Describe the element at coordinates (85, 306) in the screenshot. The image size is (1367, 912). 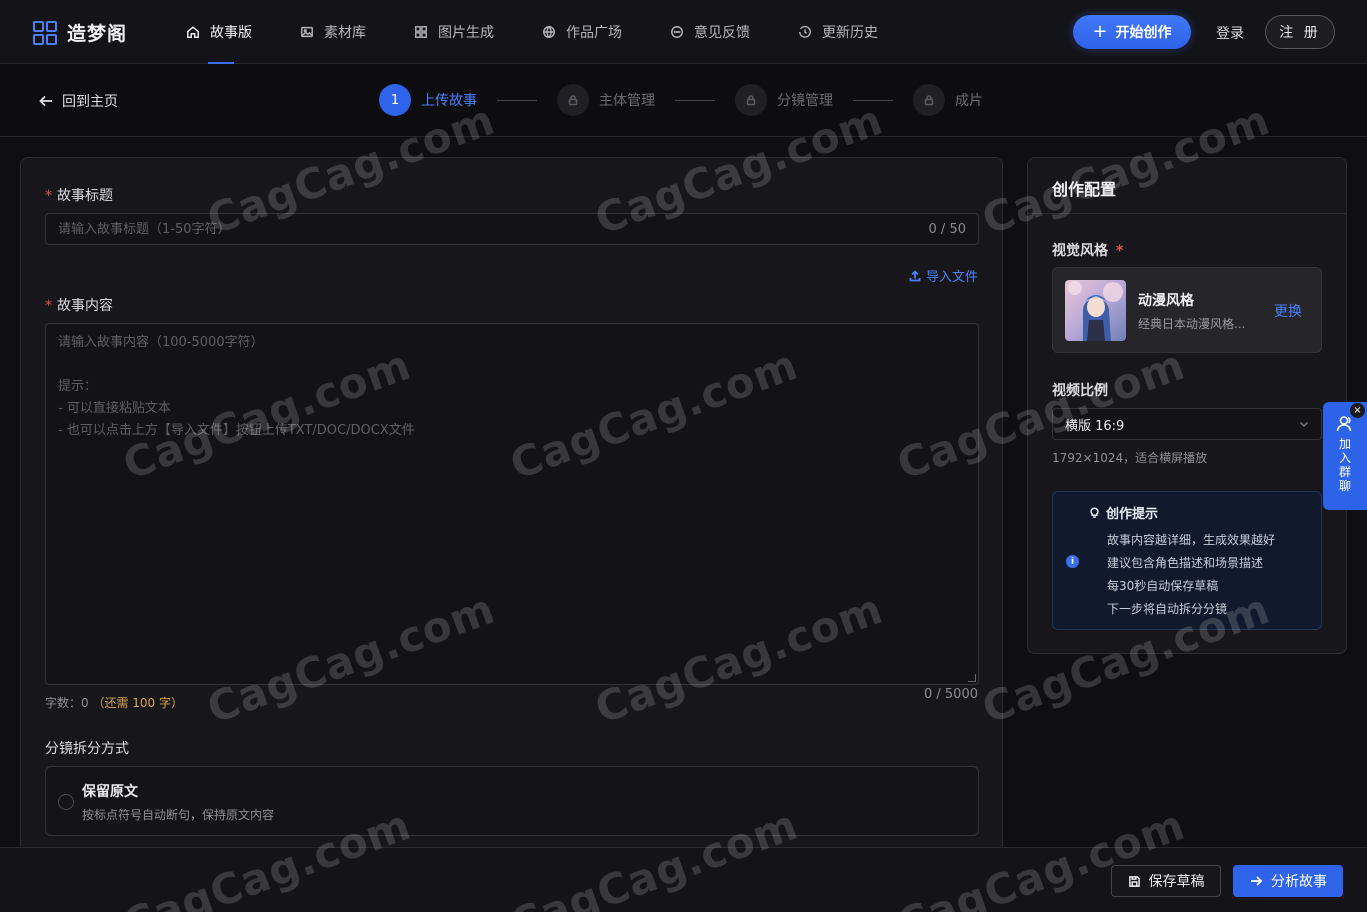
I see `story-content-label-text: 故事内容` at that location.